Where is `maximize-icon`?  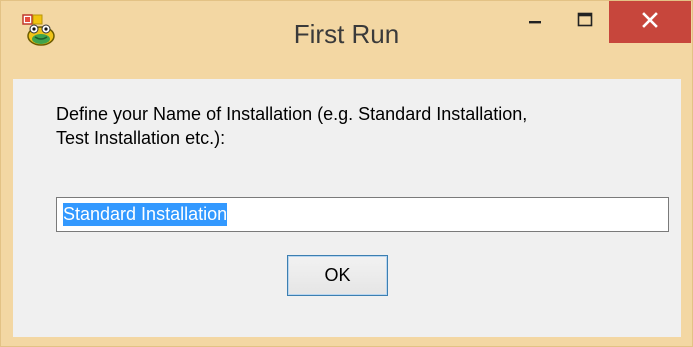
maximize-icon is located at coordinates (585, 22).